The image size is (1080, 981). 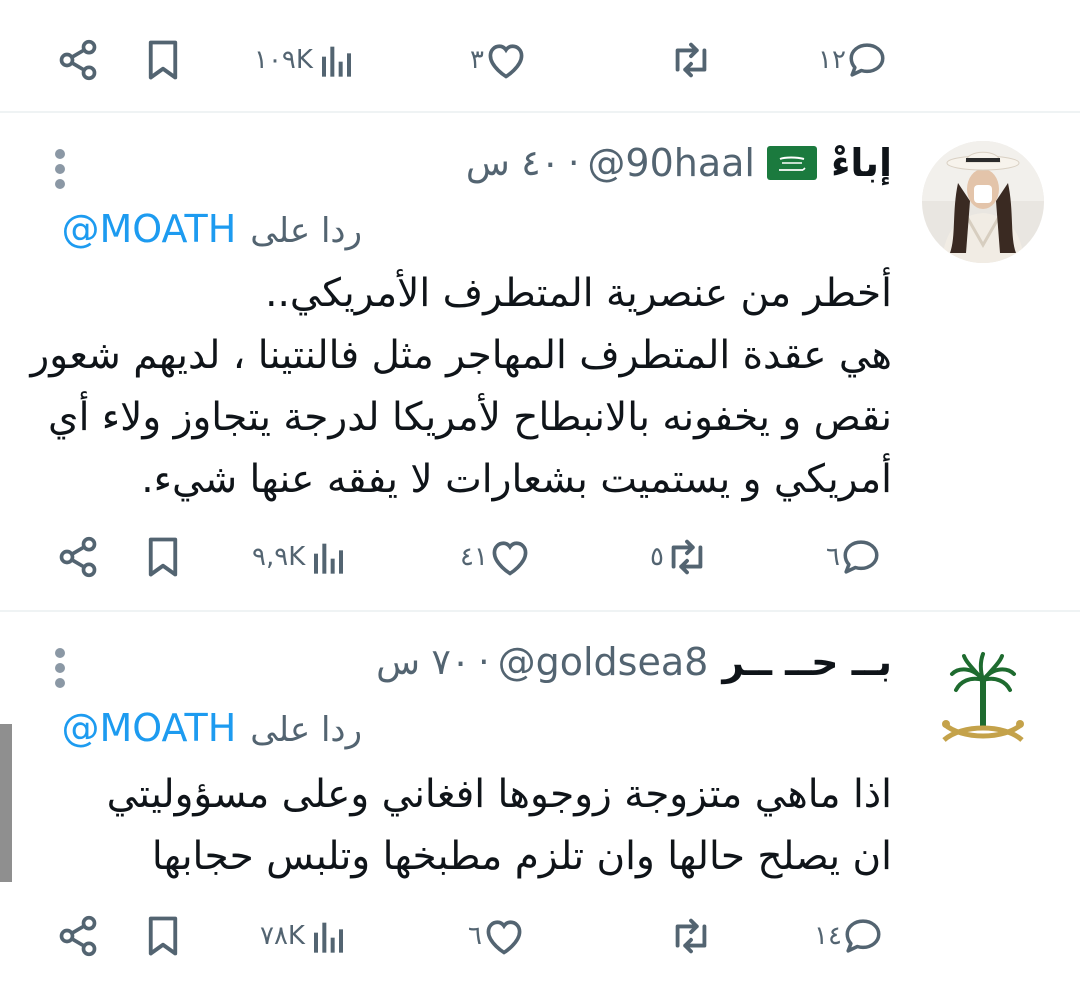 I want to click on reply-button: ١٢, so click(x=853, y=60).